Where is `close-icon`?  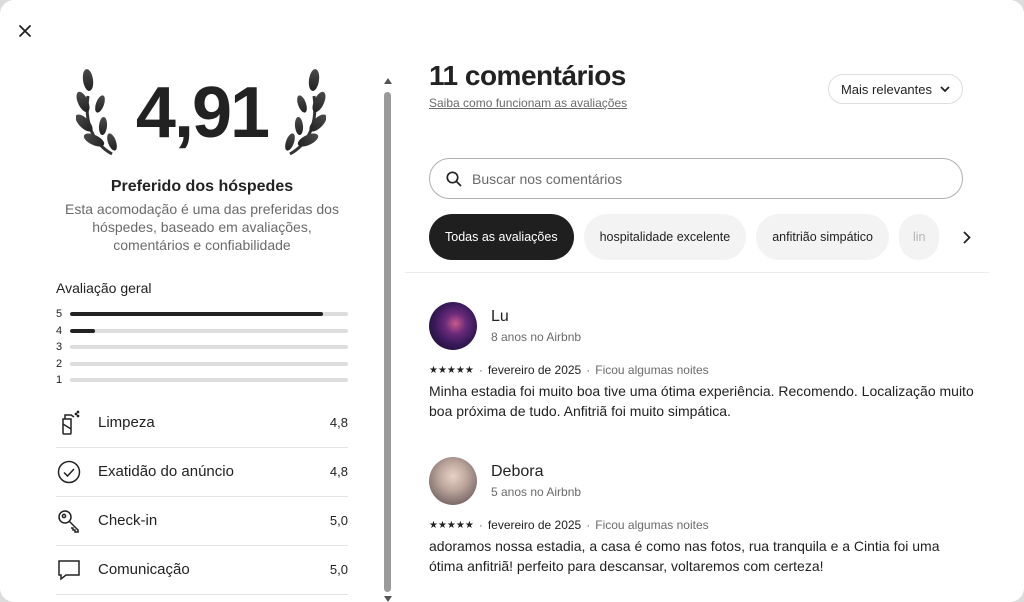 close-icon is located at coordinates (25, 31).